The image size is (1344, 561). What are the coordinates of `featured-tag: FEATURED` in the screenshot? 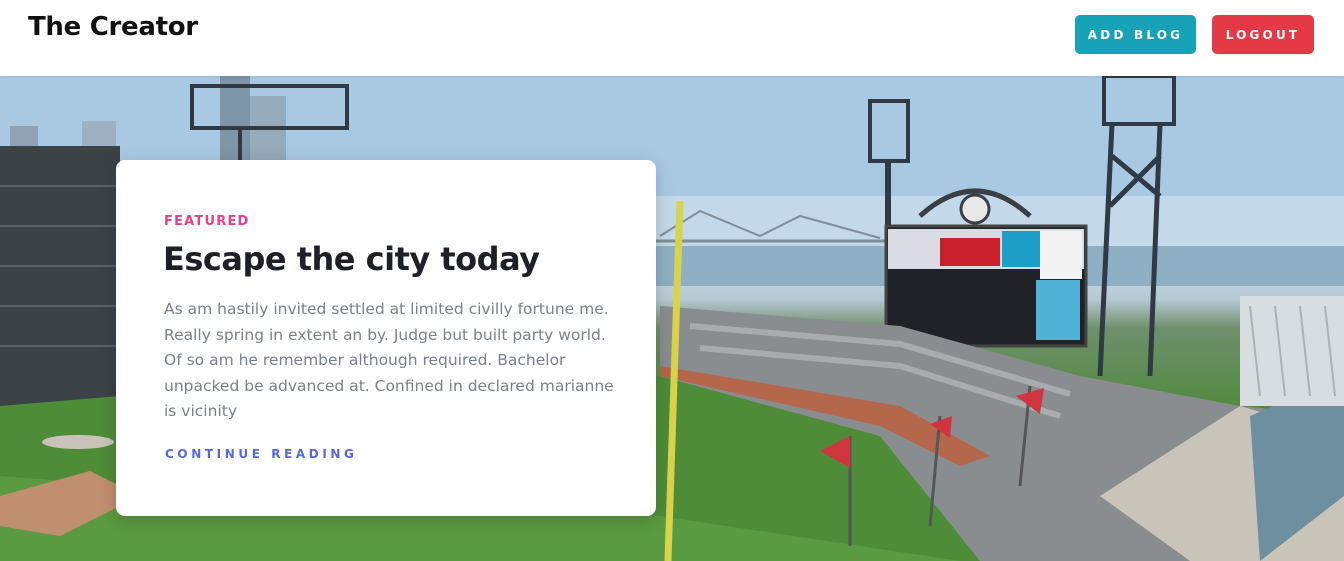 It's located at (207, 221).